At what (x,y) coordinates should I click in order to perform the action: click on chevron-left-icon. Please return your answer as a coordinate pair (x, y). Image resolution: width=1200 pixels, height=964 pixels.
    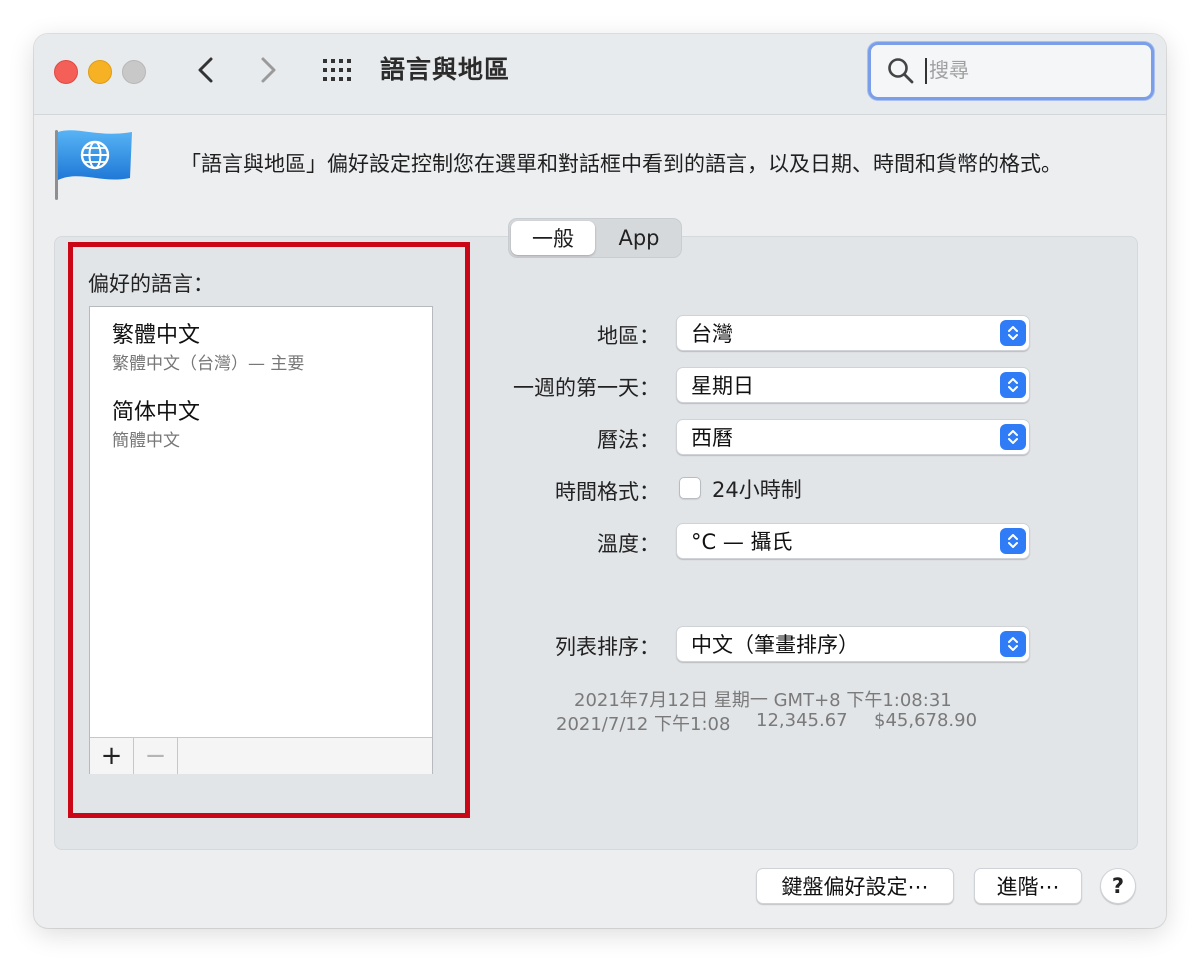
    Looking at the image, I should click on (206, 70).